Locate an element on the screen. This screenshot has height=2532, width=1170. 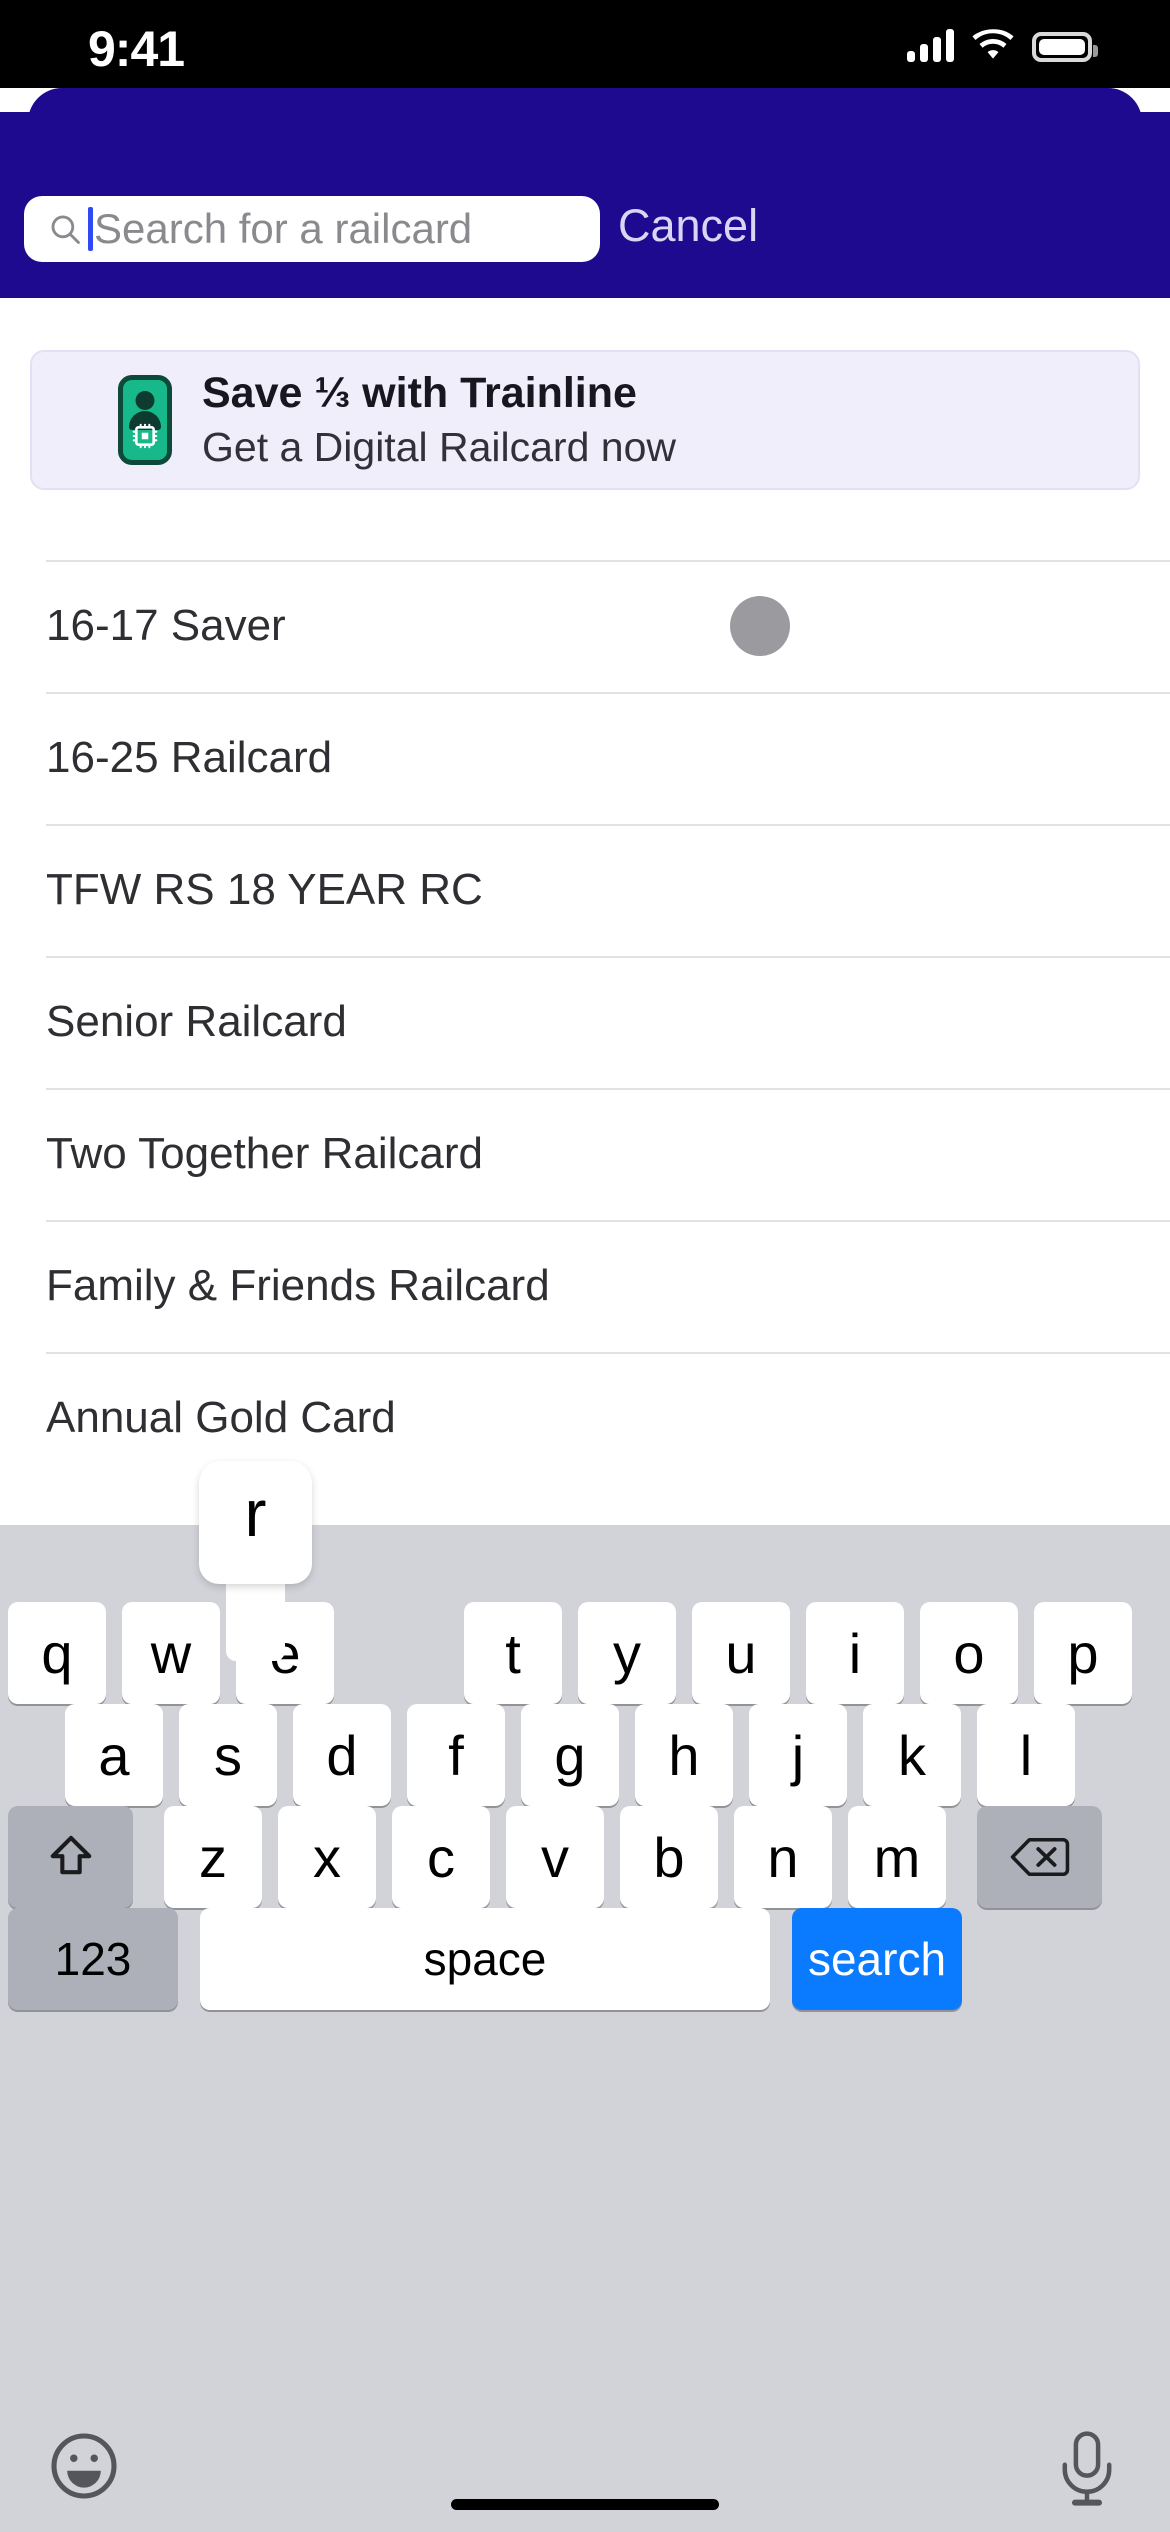
key-h: h is located at coordinates (684, 1755).